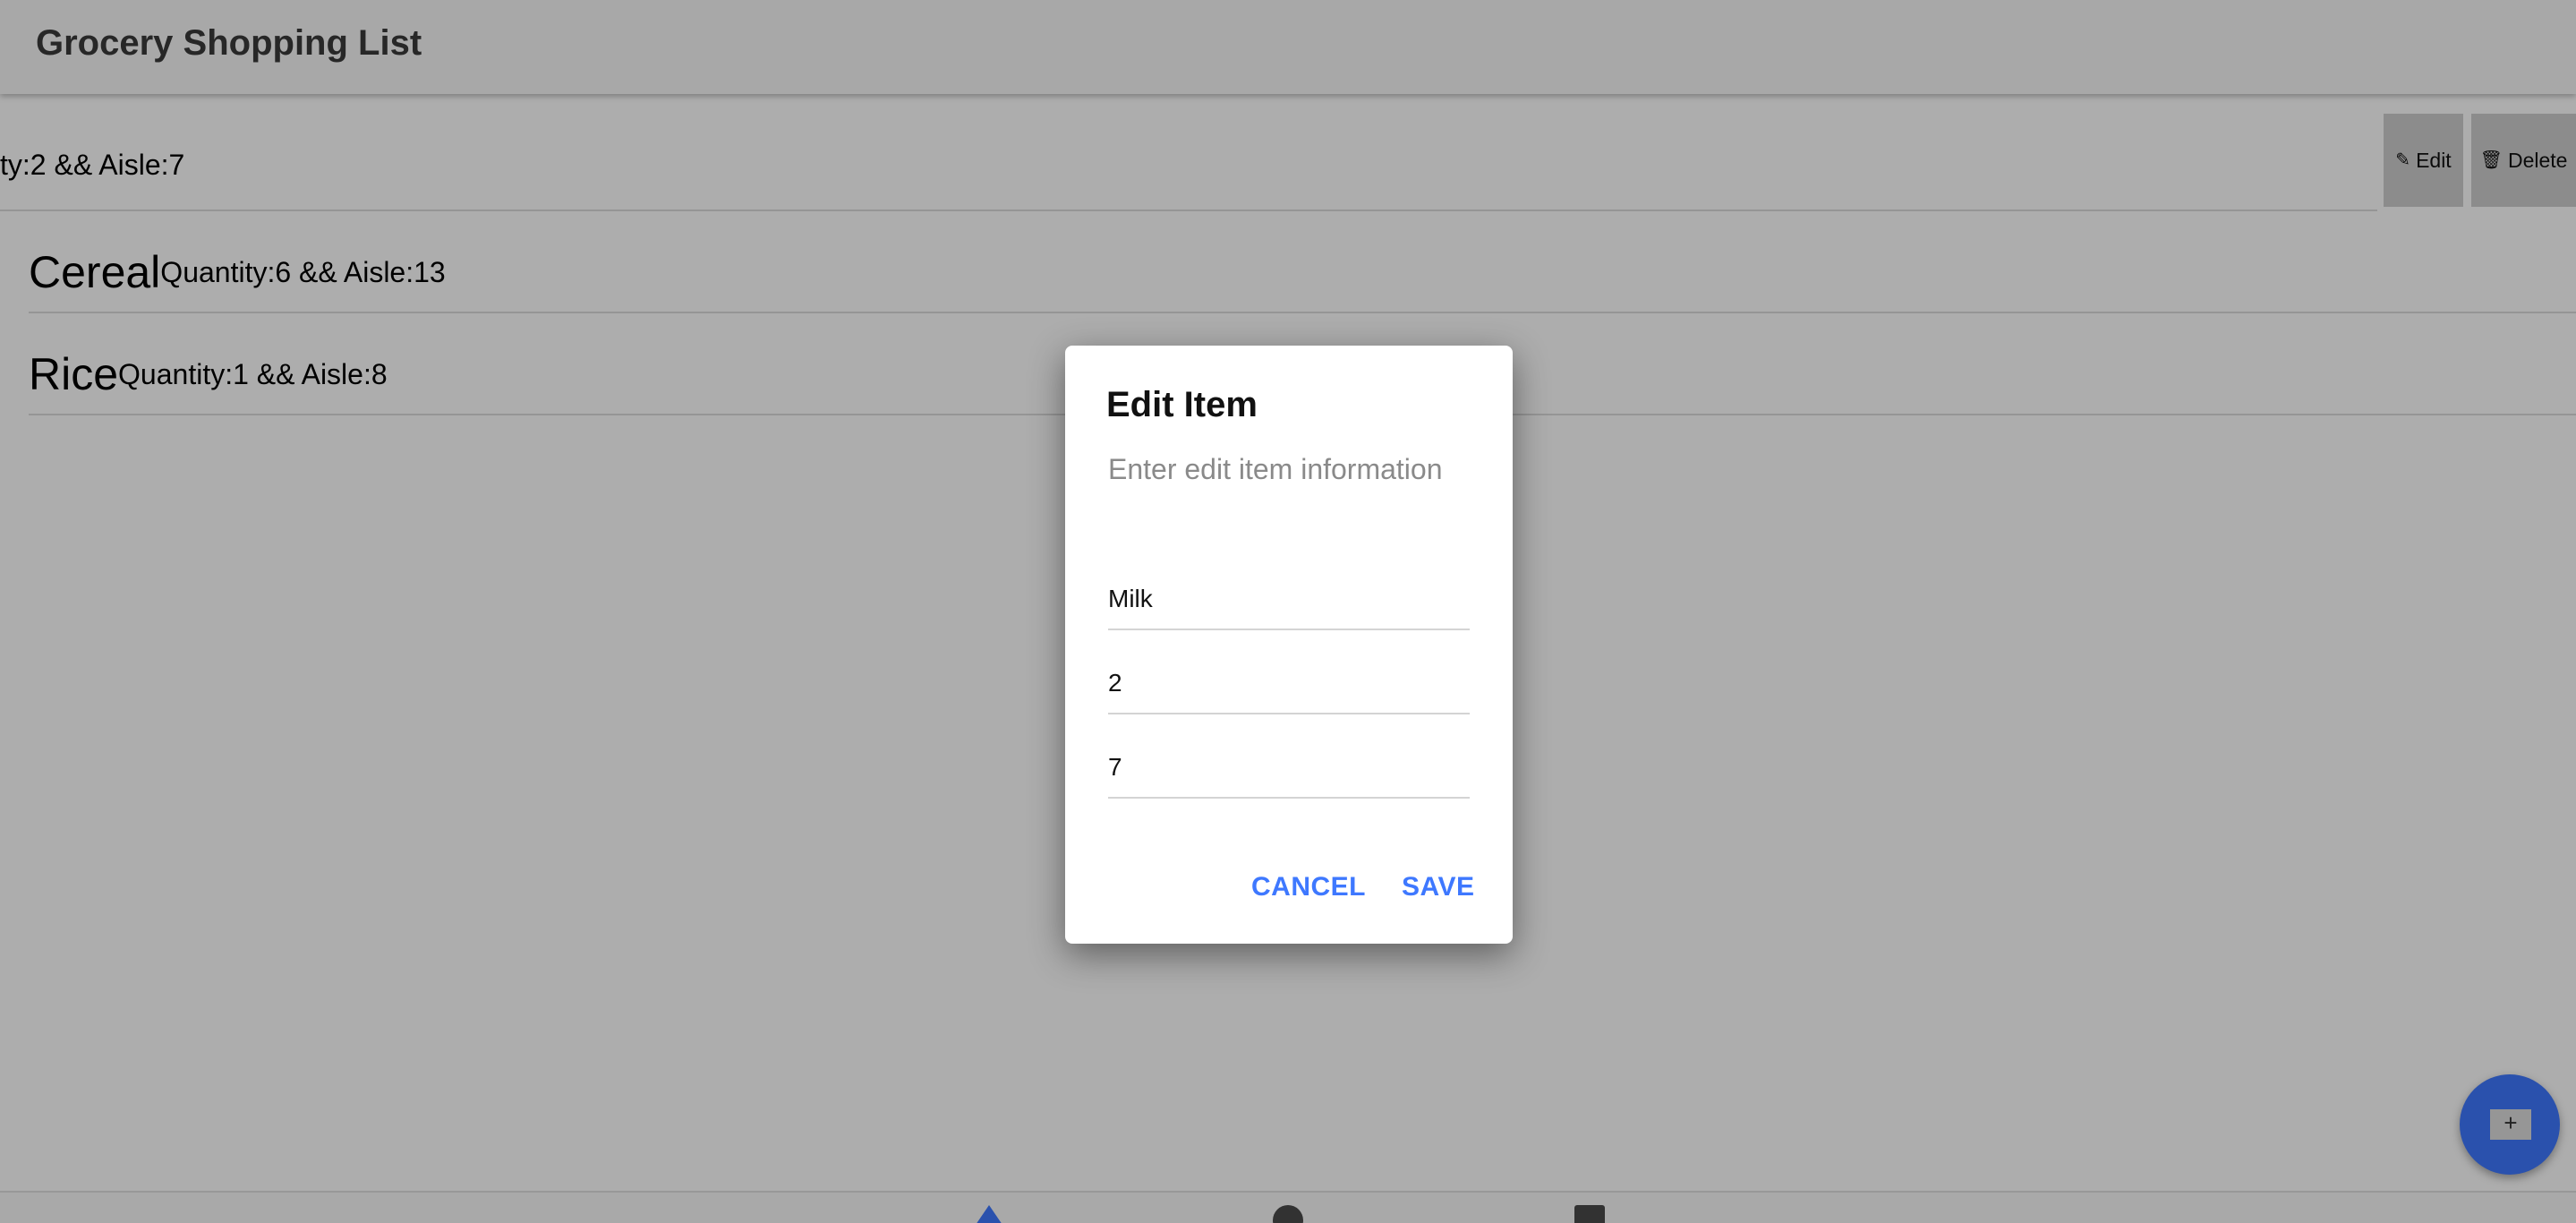  What do you see at coordinates (1438, 887) in the screenshot?
I see `save-button: SAVE` at bounding box center [1438, 887].